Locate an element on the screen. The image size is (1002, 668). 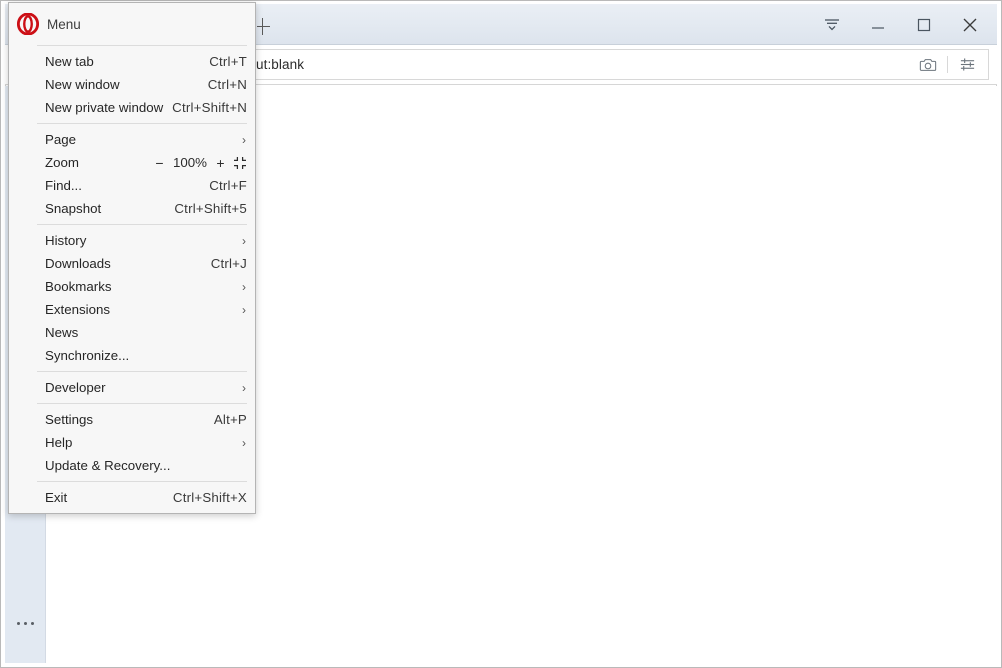
menu-item-label: Exit is located at coordinates (56, 497).